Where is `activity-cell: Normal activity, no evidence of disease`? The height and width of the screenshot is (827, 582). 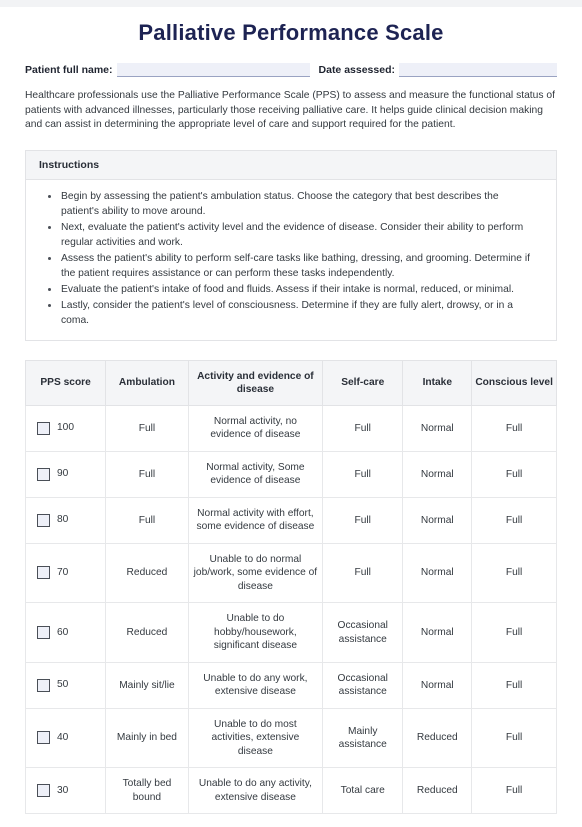
activity-cell: Normal activity, no evidence of disease is located at coordinates (255, 428).